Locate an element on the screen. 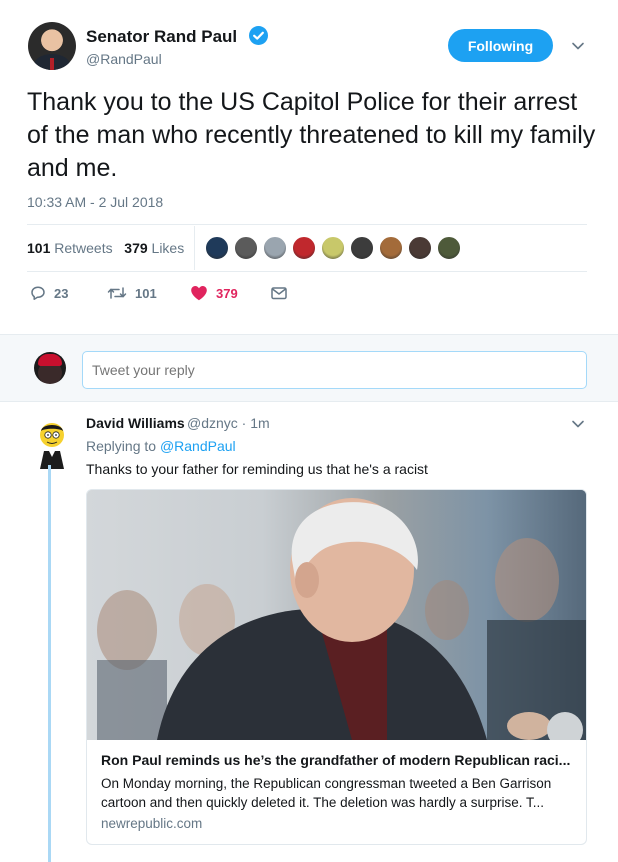  author-avatar is located at coordinates (52, 46).